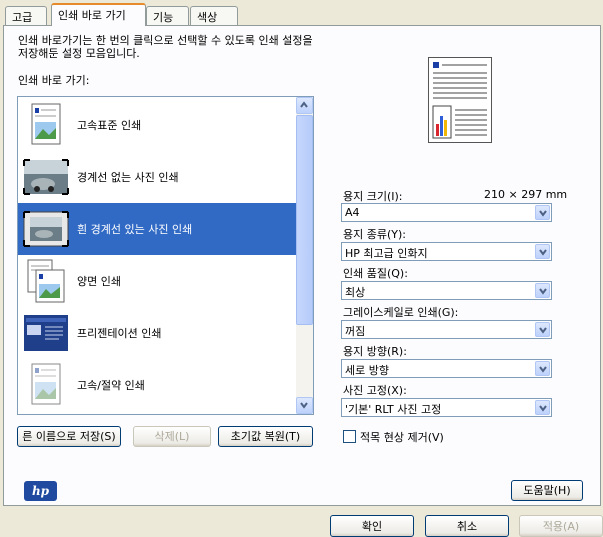  What do you see at coordinates (460, 100) in the screenshot?
I see `page-preview` at bounding box center [460, 100].